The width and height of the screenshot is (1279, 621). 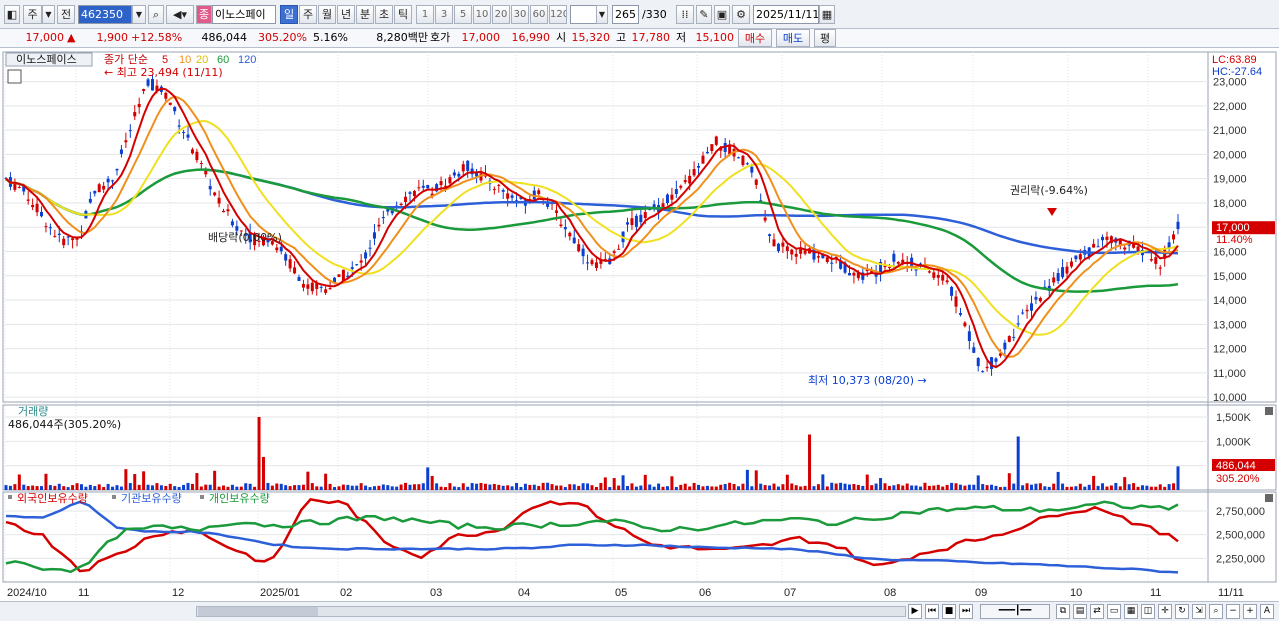 I want to click on buy-button: 매수, so click(x=755, y=38).